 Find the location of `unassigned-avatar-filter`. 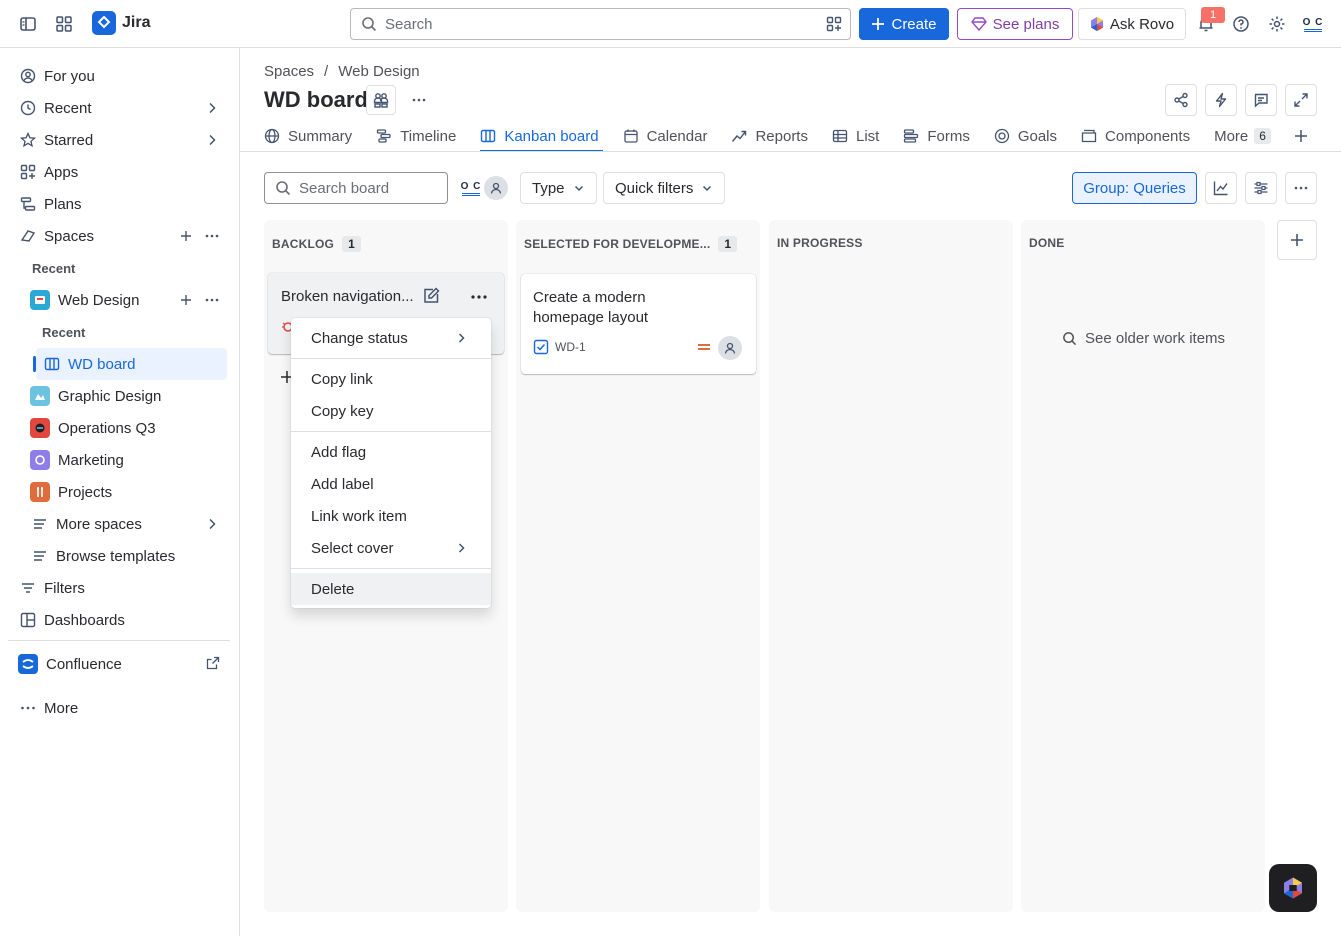

unassigned-avatar-filter is located at coordinates (496, 188).